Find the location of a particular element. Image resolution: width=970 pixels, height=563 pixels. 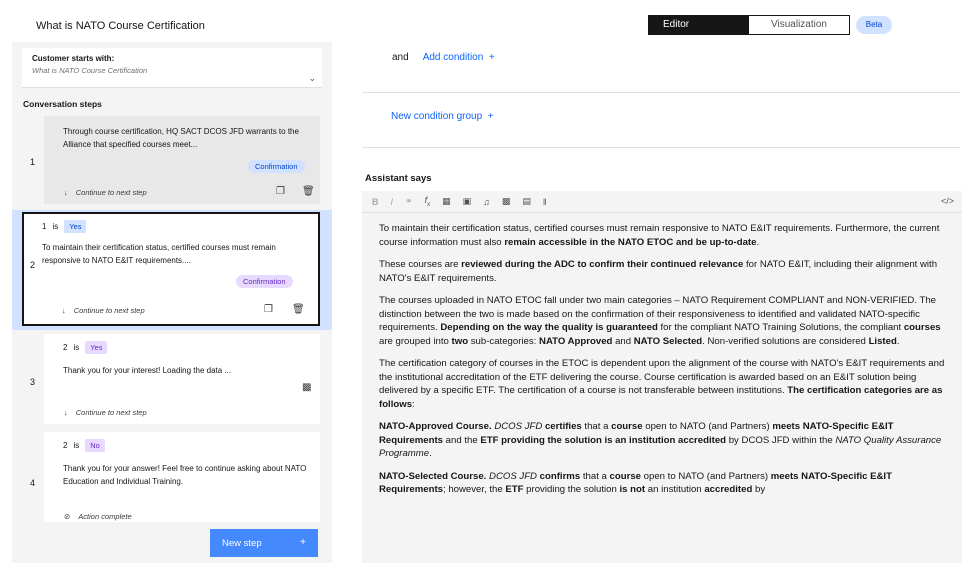

action-title: What is NATO Course Certification is located at coordinates (120, 26).